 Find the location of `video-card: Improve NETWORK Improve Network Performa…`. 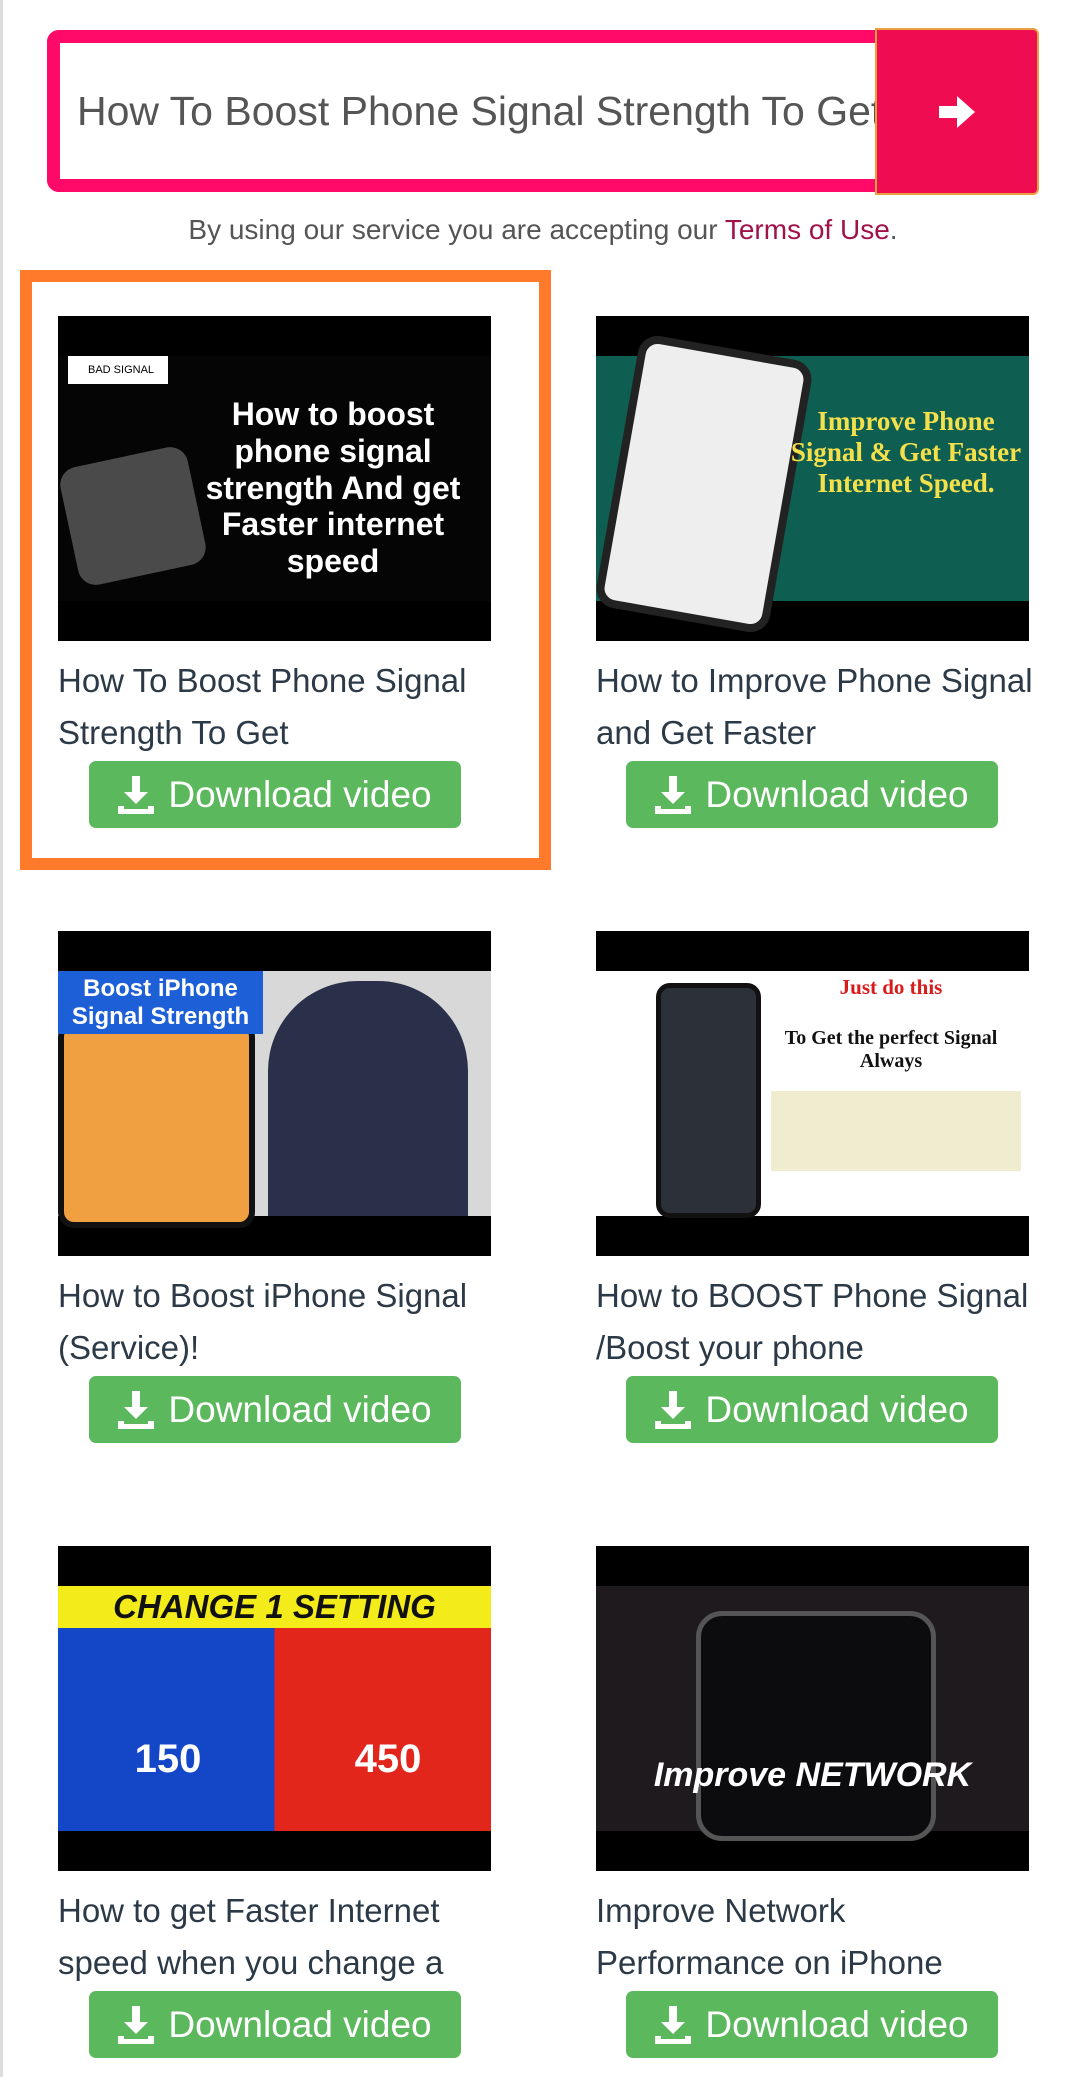

video-card: Improve NETWORK Improve Network Performa… is located at coordinates (812, 1802).